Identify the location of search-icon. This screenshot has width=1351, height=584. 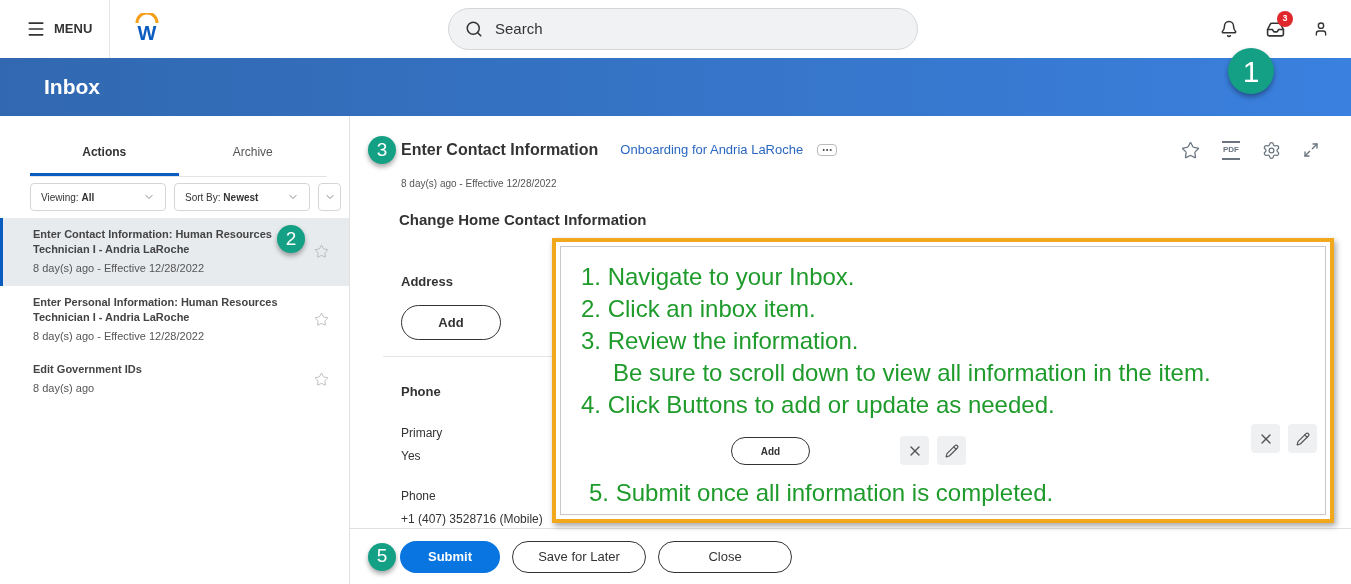
(474, 29).